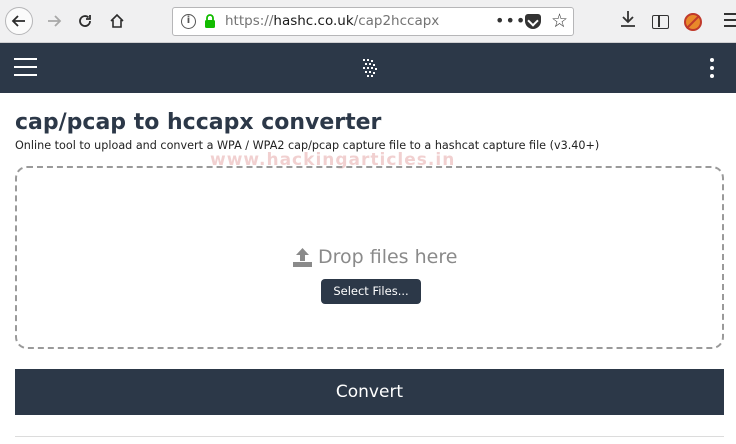 The width and height of the screenshot is (736, 444). I want to click on drop-label: Drop files here, so click(375, 257).